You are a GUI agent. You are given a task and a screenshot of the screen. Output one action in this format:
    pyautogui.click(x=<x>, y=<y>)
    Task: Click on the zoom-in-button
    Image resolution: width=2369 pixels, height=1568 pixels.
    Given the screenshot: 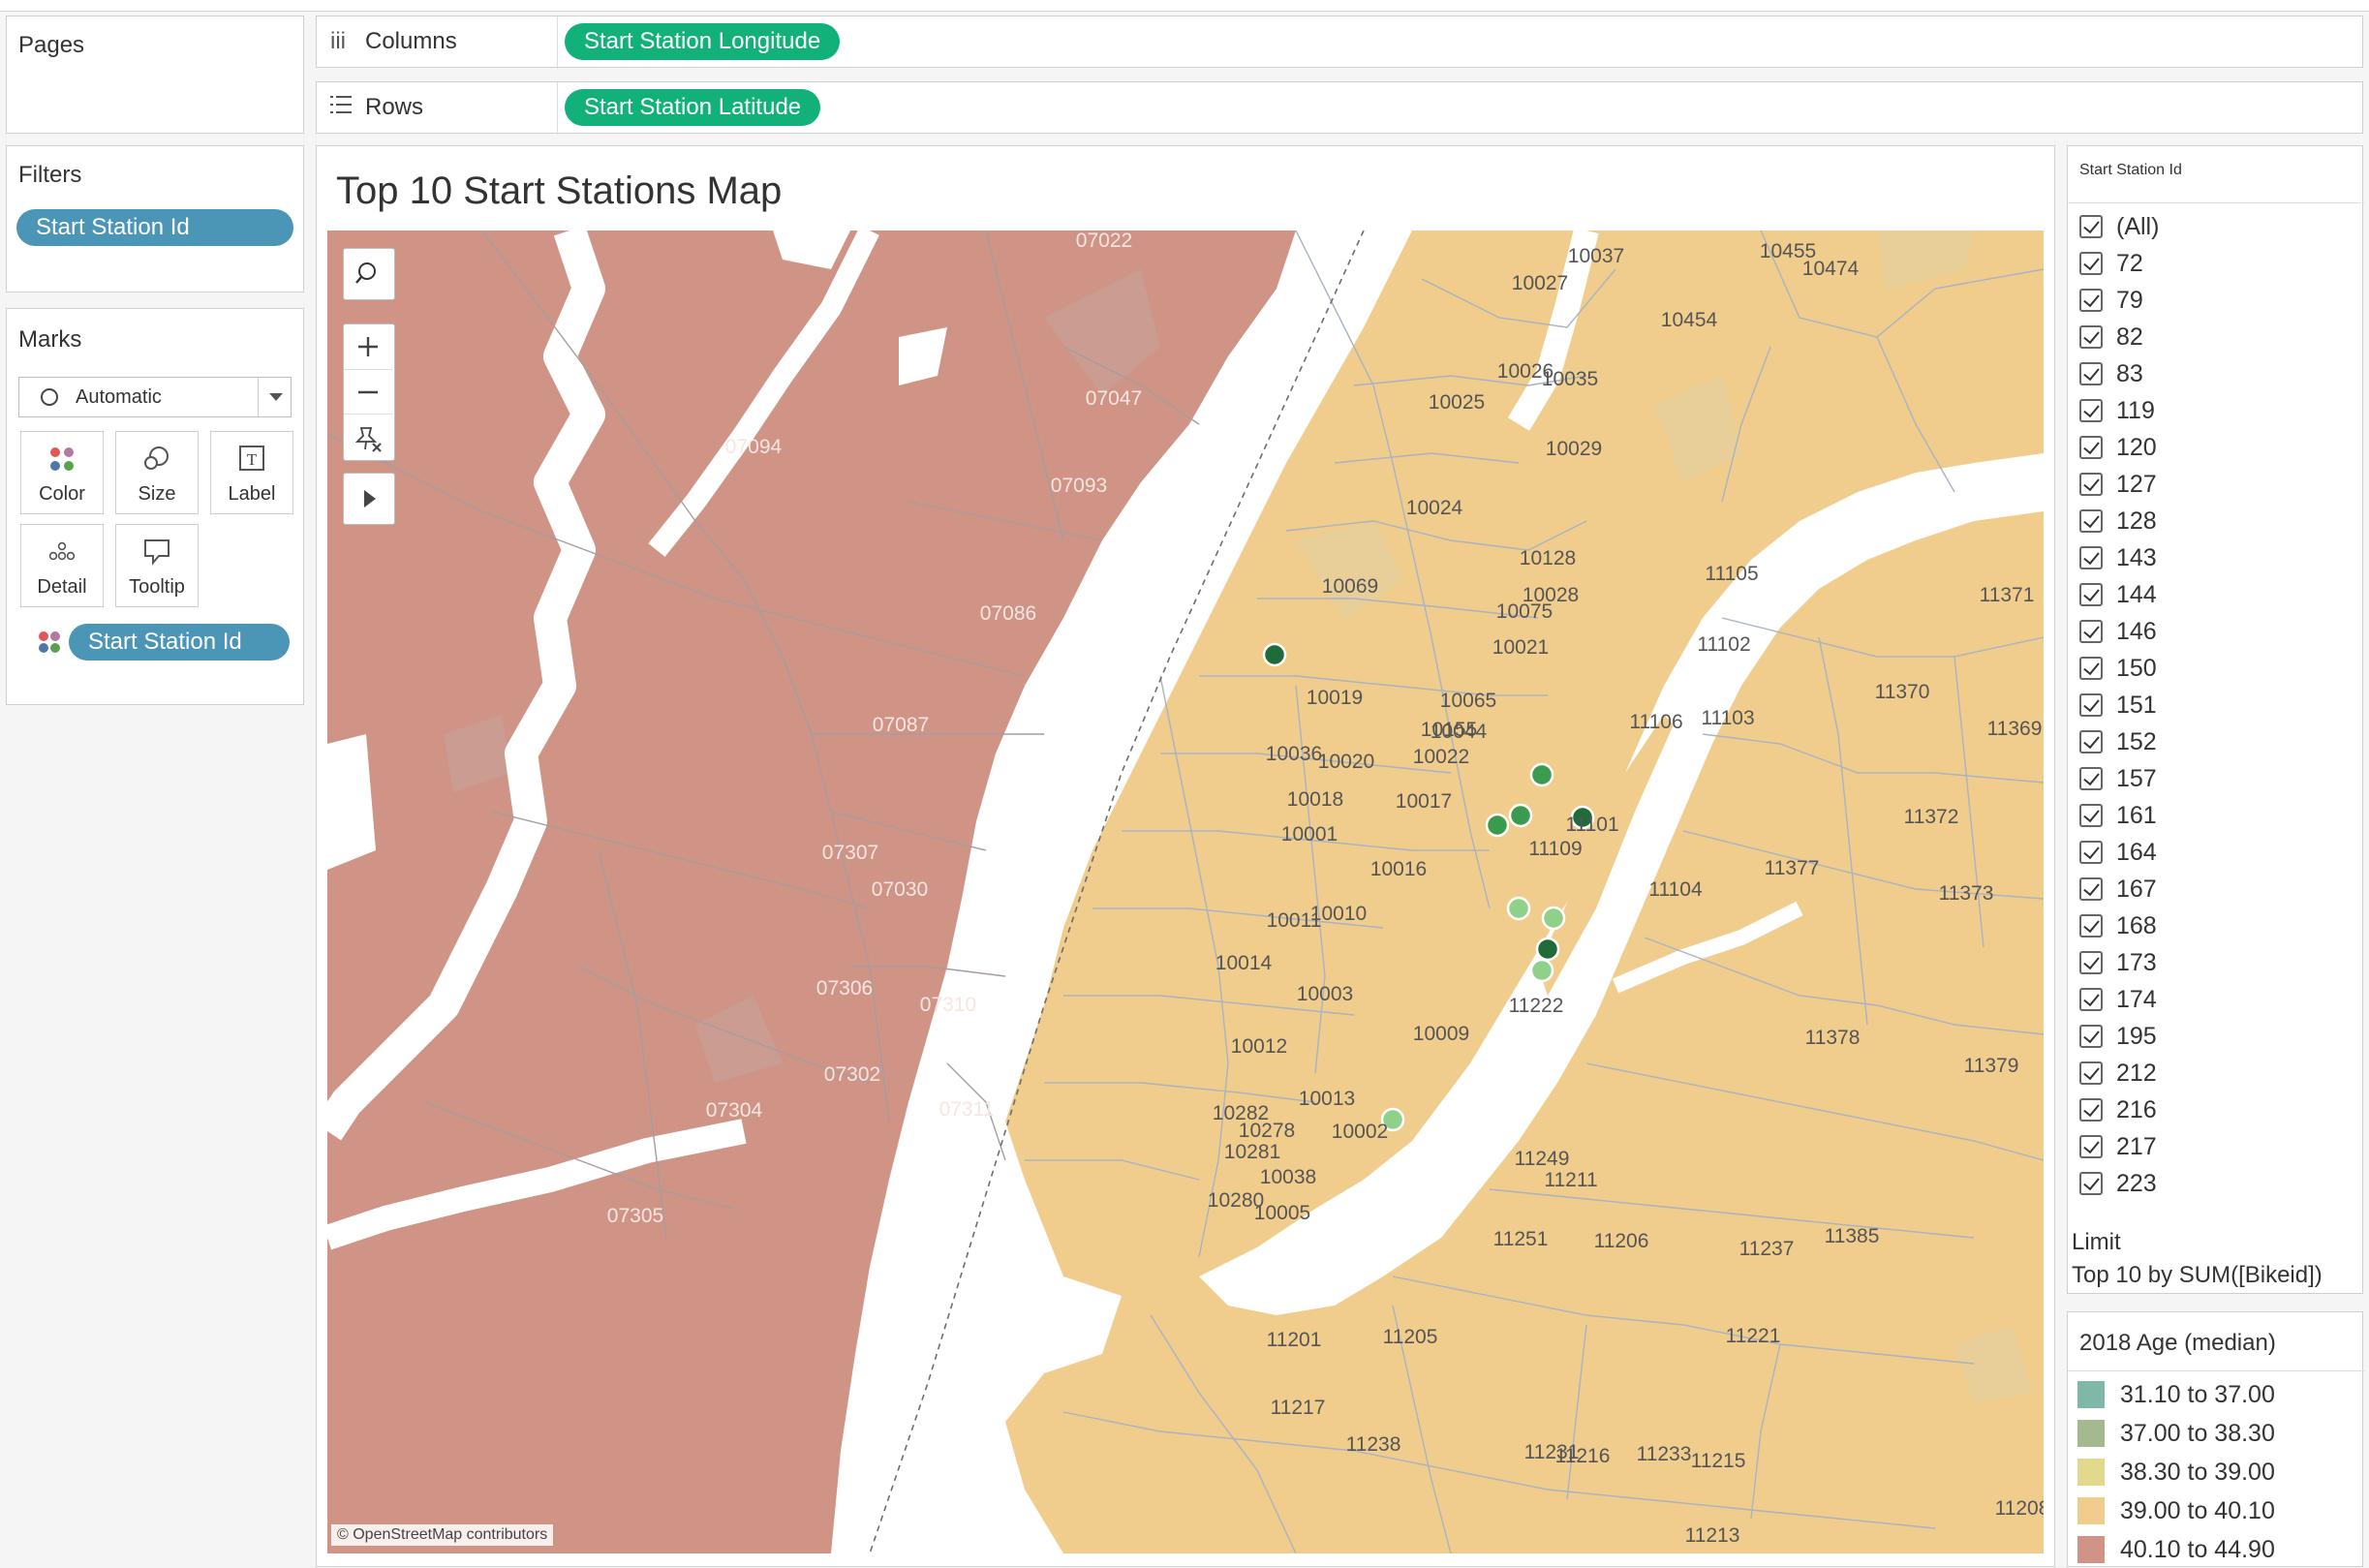 What is the action you would take?
    pyautogui.click(x=368, y=346)
    